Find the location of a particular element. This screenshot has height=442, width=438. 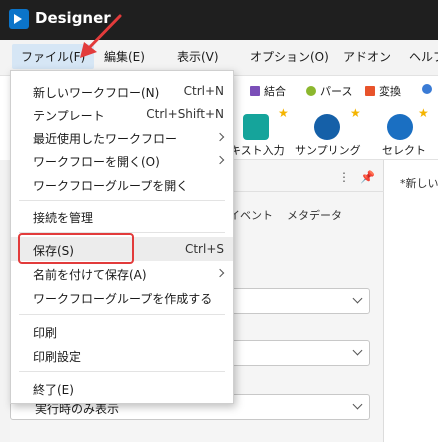

menu-create-workflow-group: ワークフローグループを作成する is located at coordinates (122, 297).